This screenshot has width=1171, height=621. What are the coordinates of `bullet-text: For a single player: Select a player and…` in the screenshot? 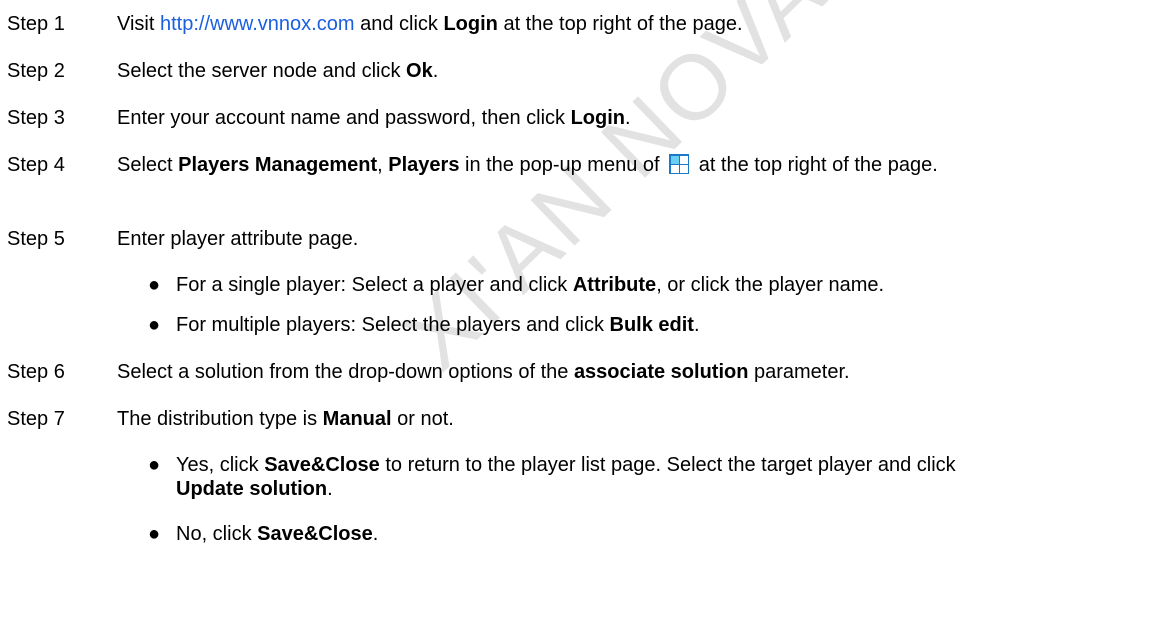 It's located at (530, 285).